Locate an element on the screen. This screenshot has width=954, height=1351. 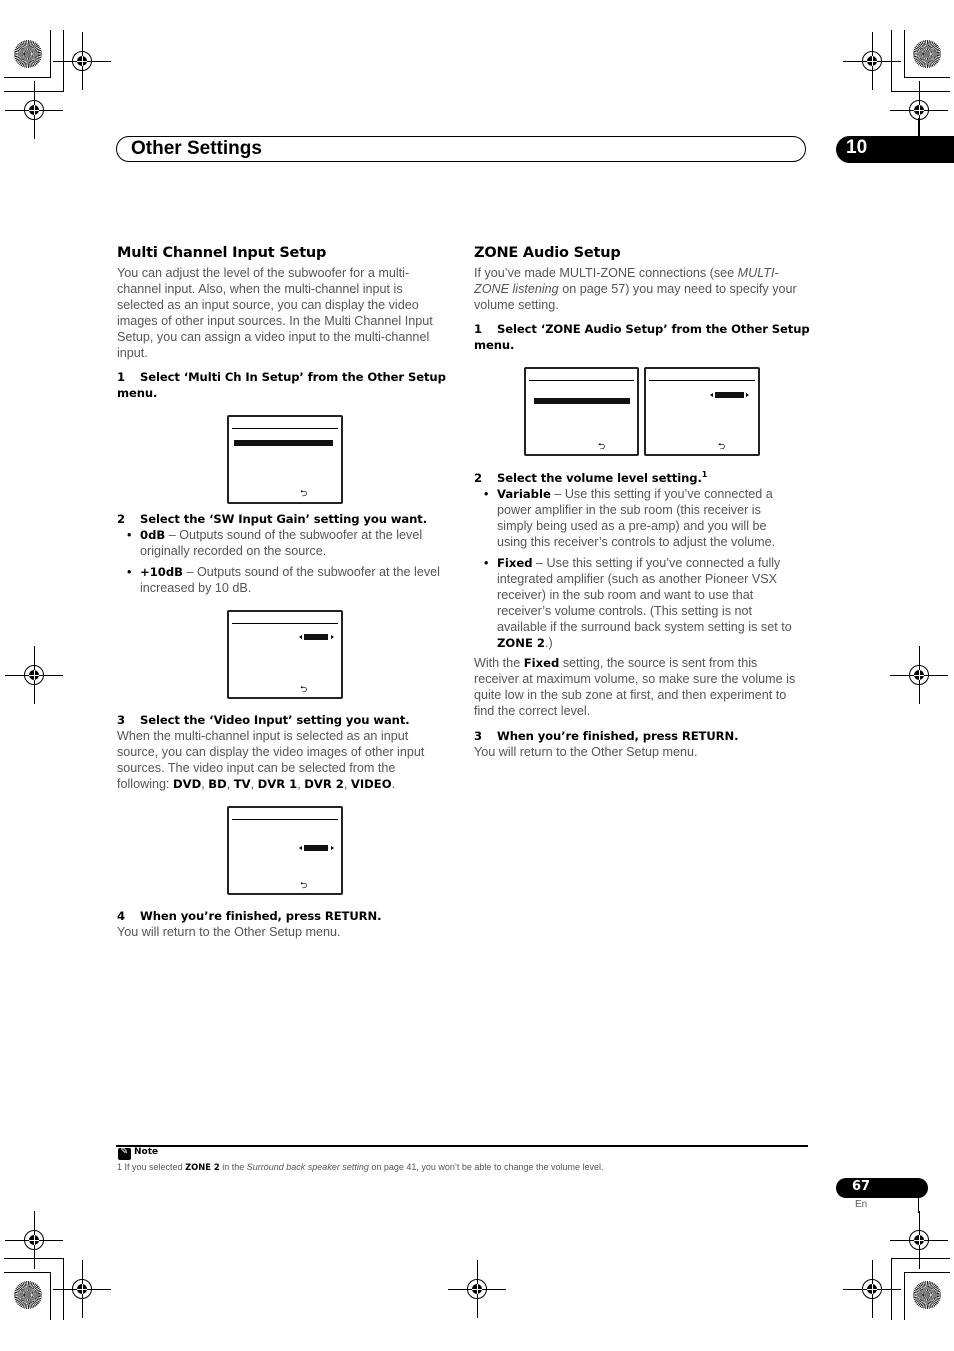
footnote-ref: 1 is located at coordinates (705, 474).